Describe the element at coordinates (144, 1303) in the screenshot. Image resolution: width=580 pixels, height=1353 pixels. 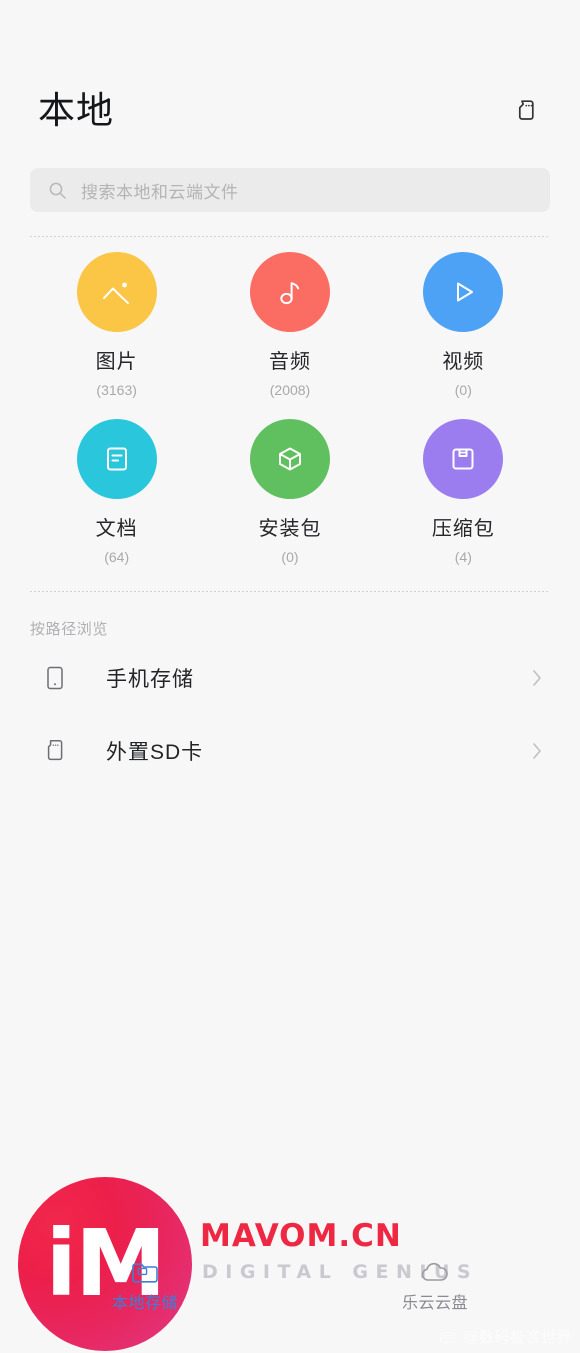
I see `nav-item-label: 本地存储` at that location.